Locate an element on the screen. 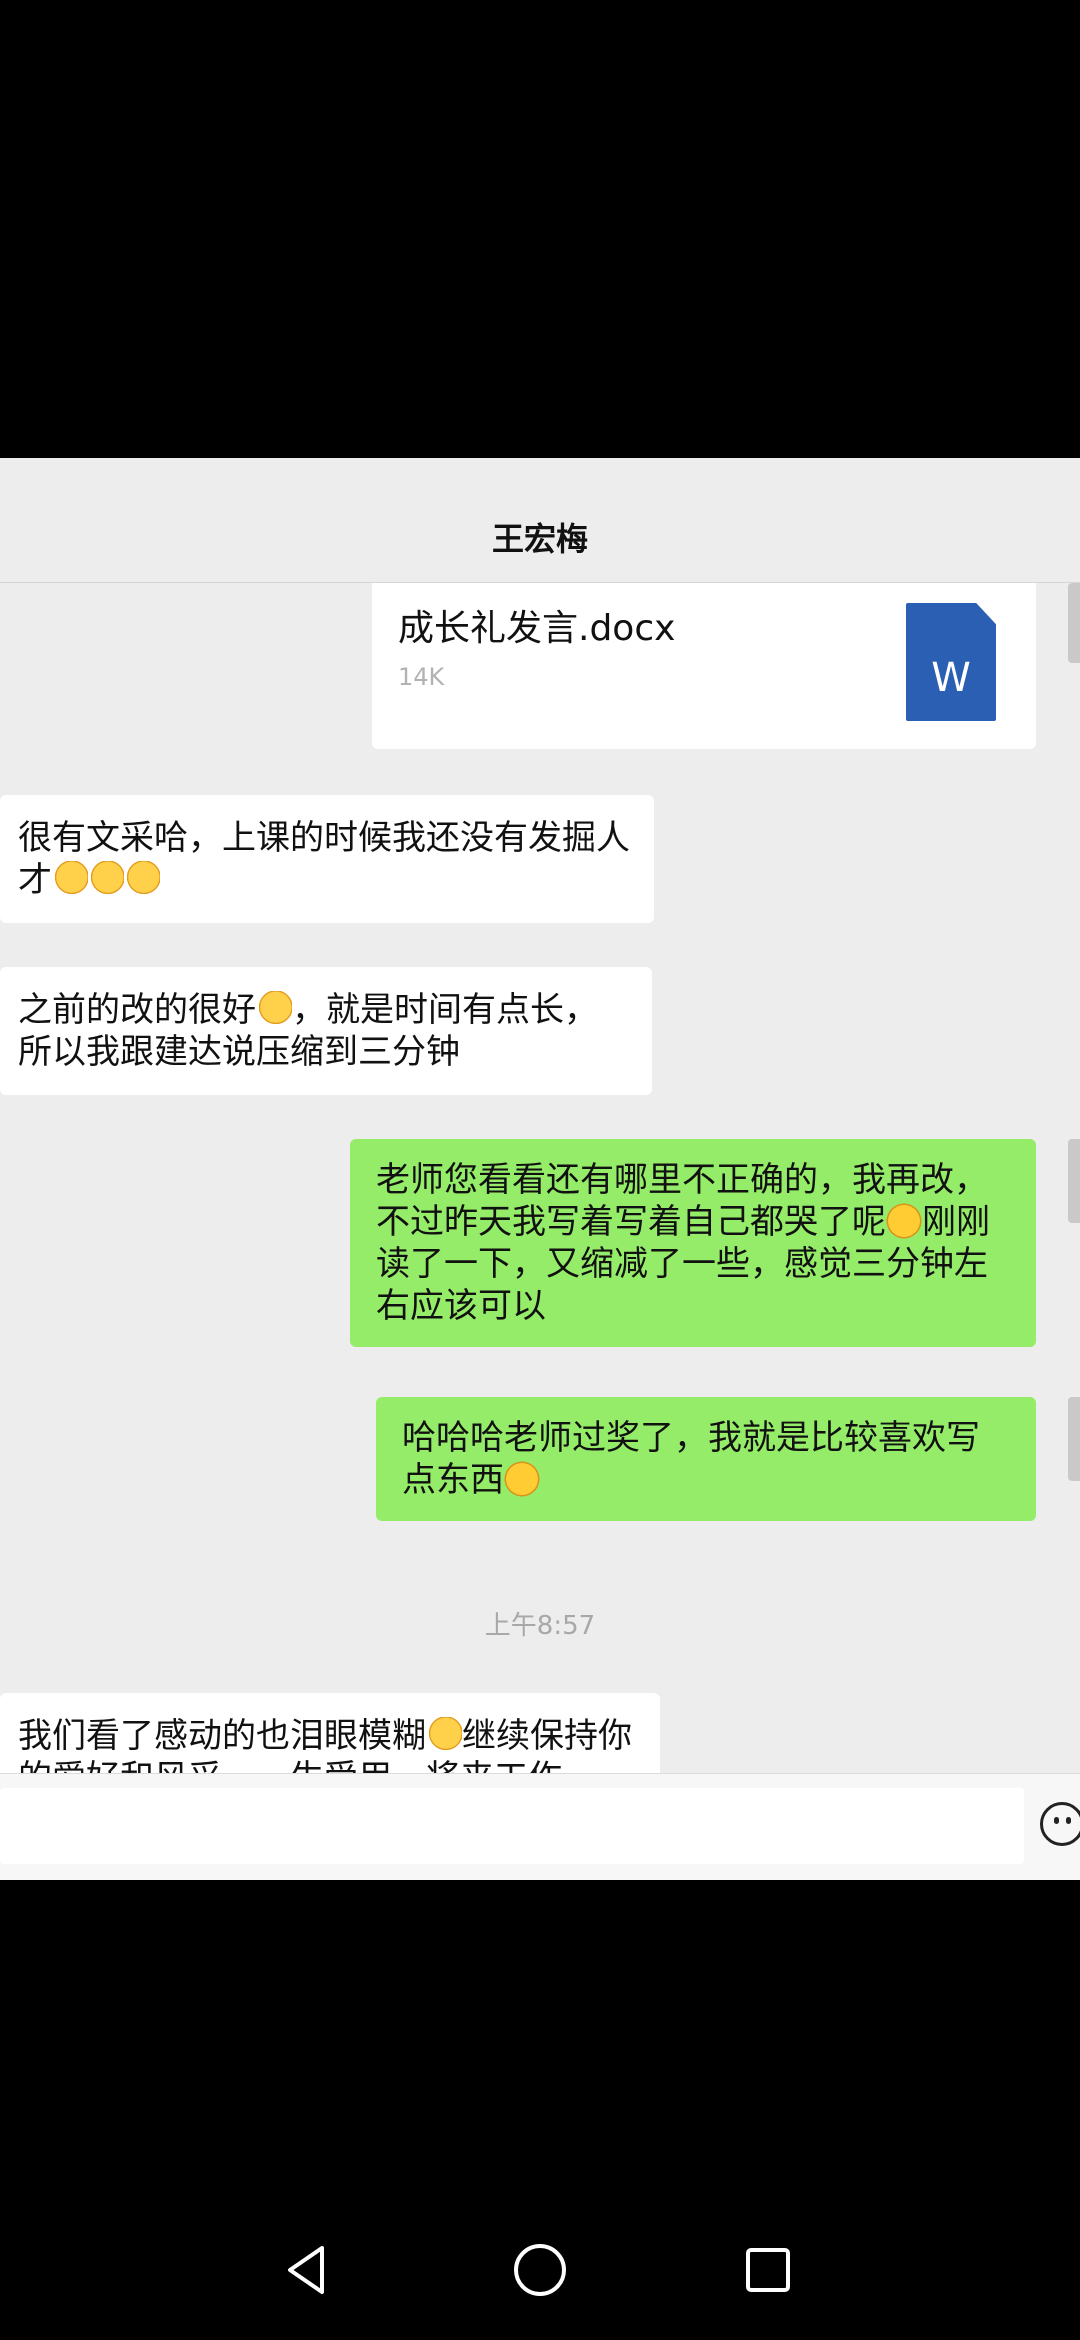  word-document-icon: W is located at coordinates (951, 662).